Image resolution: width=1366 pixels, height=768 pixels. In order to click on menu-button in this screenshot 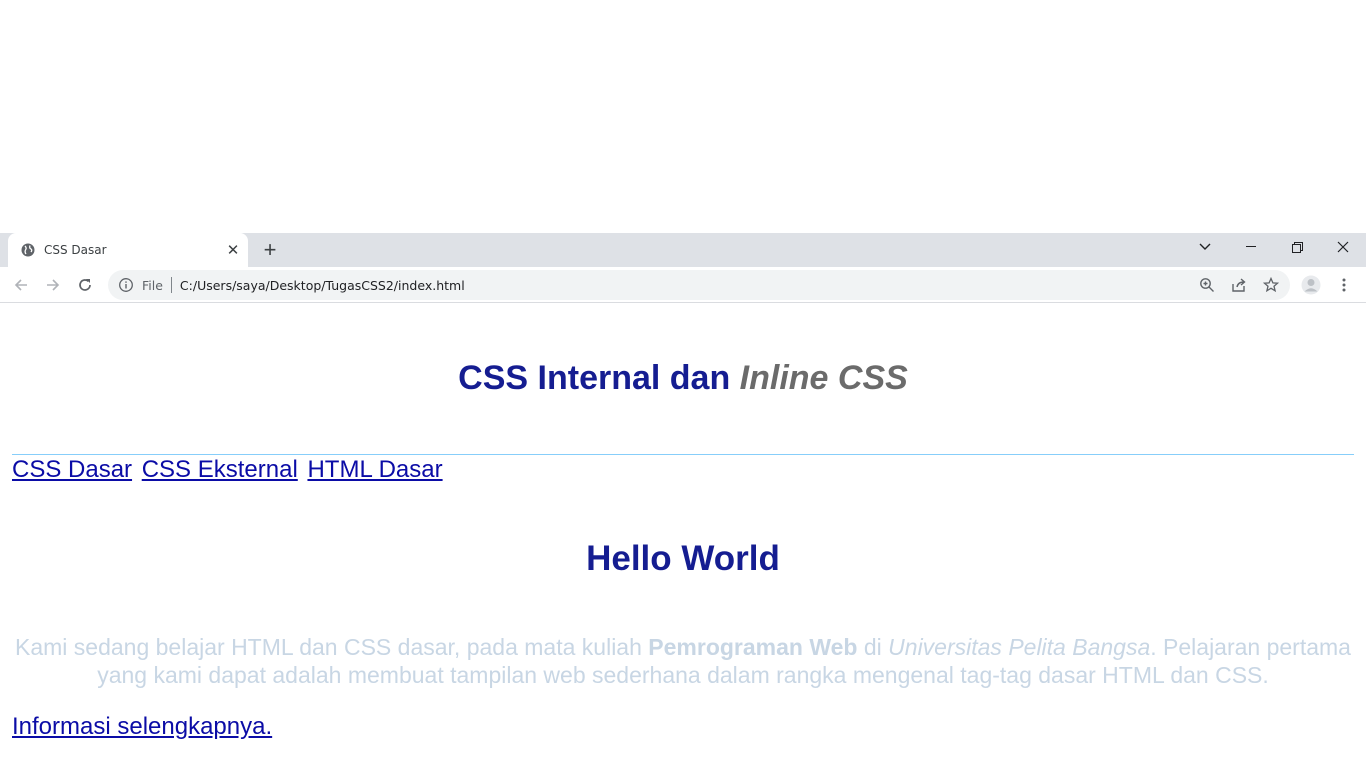, I will do `click(1344, 285)`.